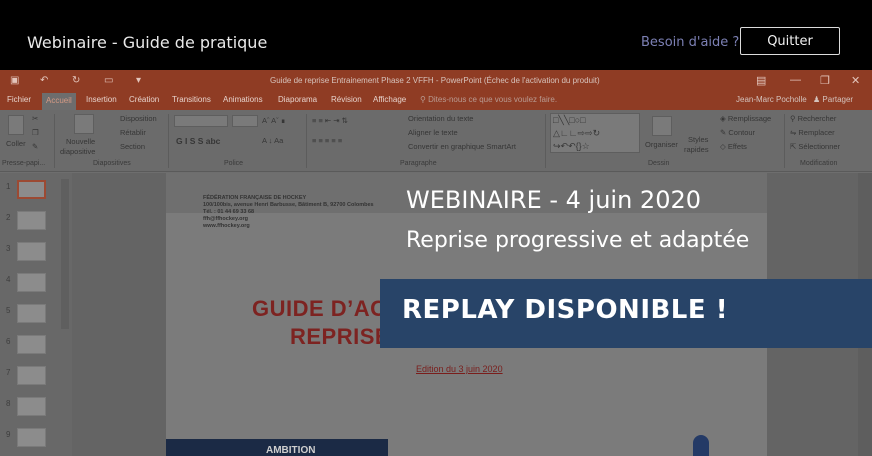  What do you see at coordinates (493, 99) in the screenshot?
I see `tell-me-placeholder: Dites-nous ce que vous voulez faire.` at bounding box center [493, 99].